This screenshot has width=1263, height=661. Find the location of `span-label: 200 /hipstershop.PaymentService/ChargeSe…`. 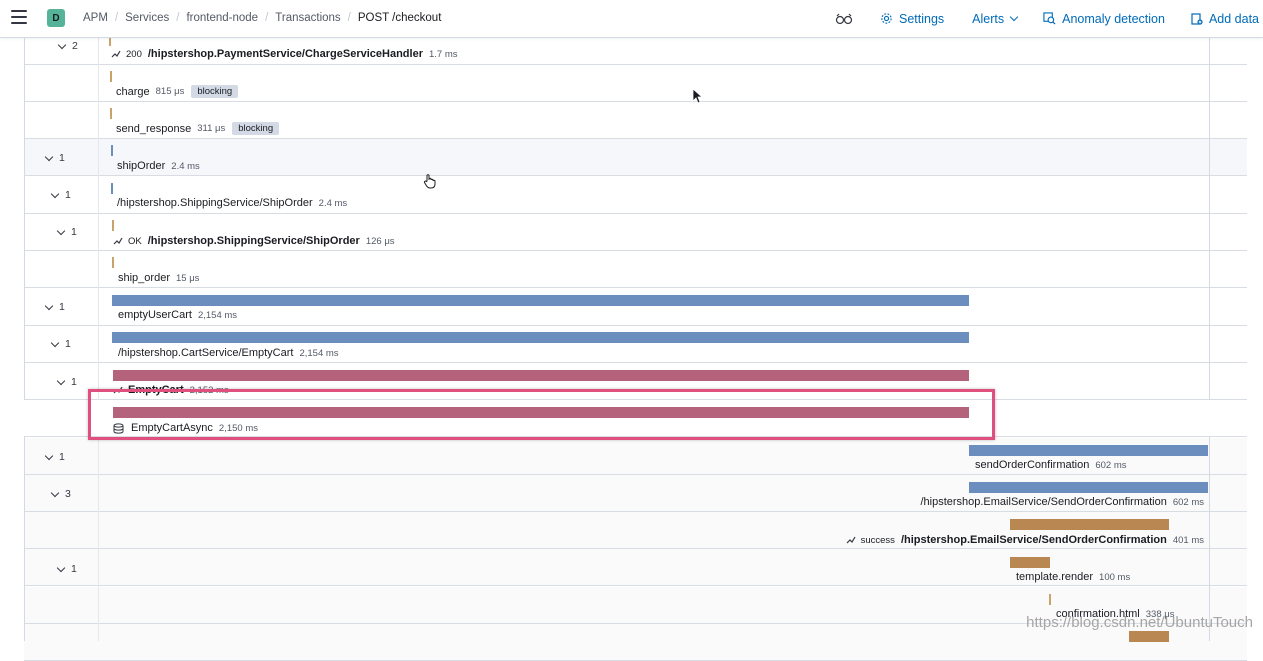

span-label: 200 /hipstershop.PaymentService/ChargeSe… is located at coordinates (284, 54).